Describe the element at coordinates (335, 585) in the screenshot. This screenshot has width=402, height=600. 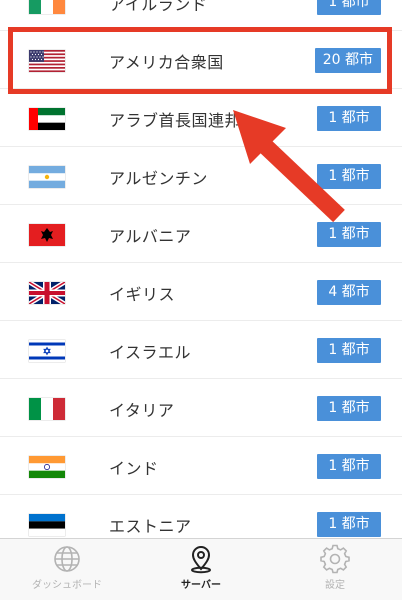
I see `tab-label: 設定` at that location.